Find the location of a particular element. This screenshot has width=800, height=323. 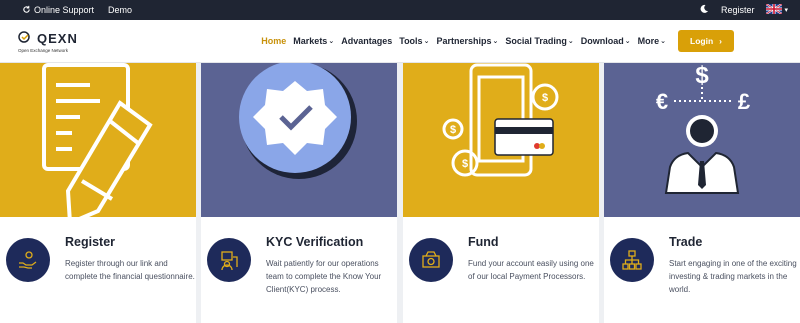

language-selector: ▾ is located at coordinates (776, 9).